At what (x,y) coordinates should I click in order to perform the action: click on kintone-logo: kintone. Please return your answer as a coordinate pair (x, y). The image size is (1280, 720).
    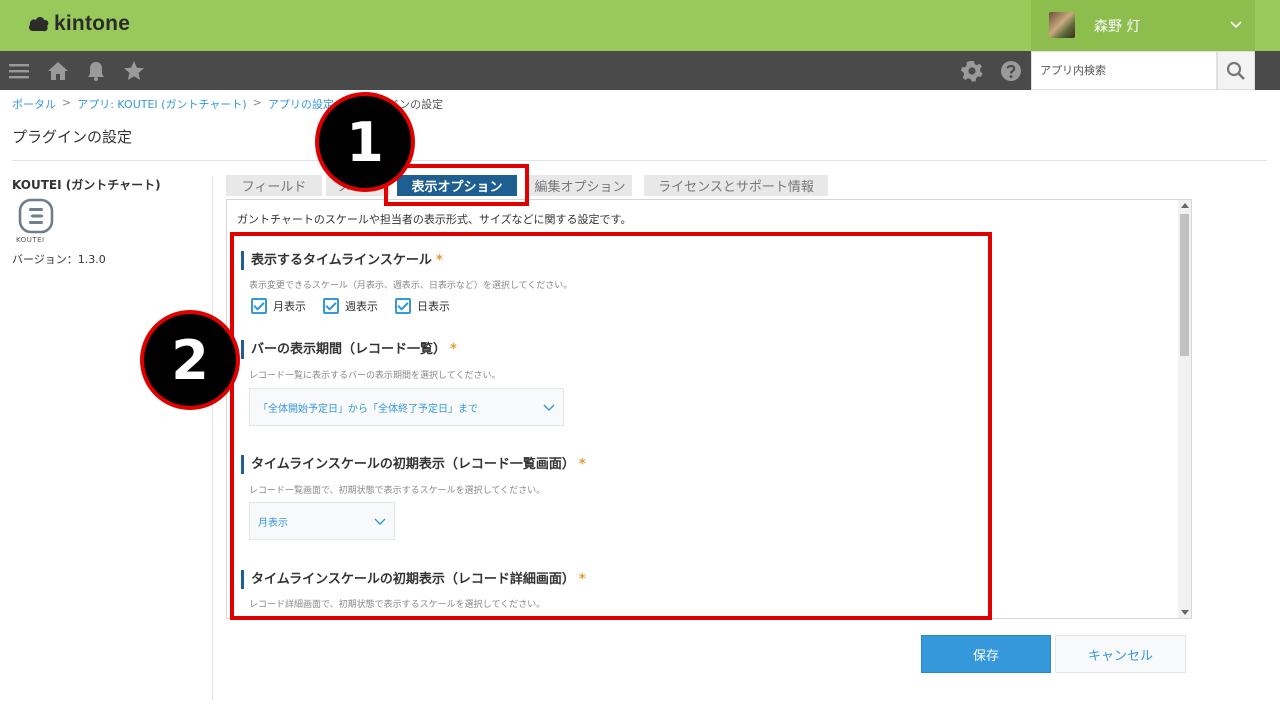
    Looking at the image, I should click on (79, 24).